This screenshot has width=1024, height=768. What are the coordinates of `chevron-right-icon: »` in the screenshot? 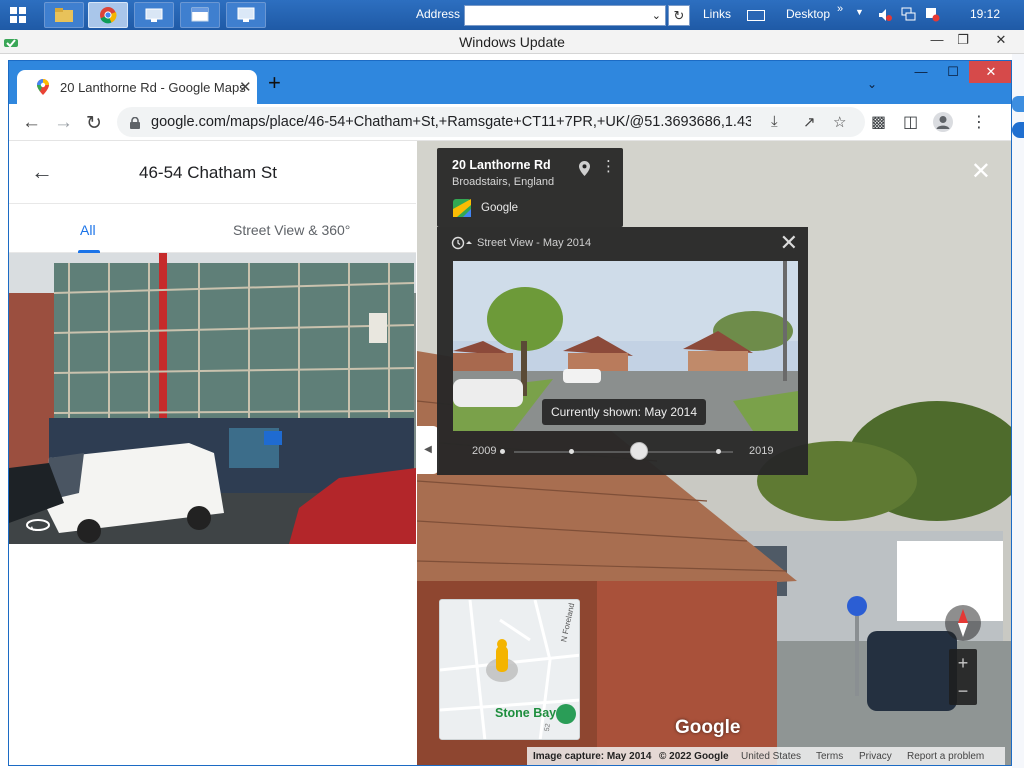 It's located at (840, 9).